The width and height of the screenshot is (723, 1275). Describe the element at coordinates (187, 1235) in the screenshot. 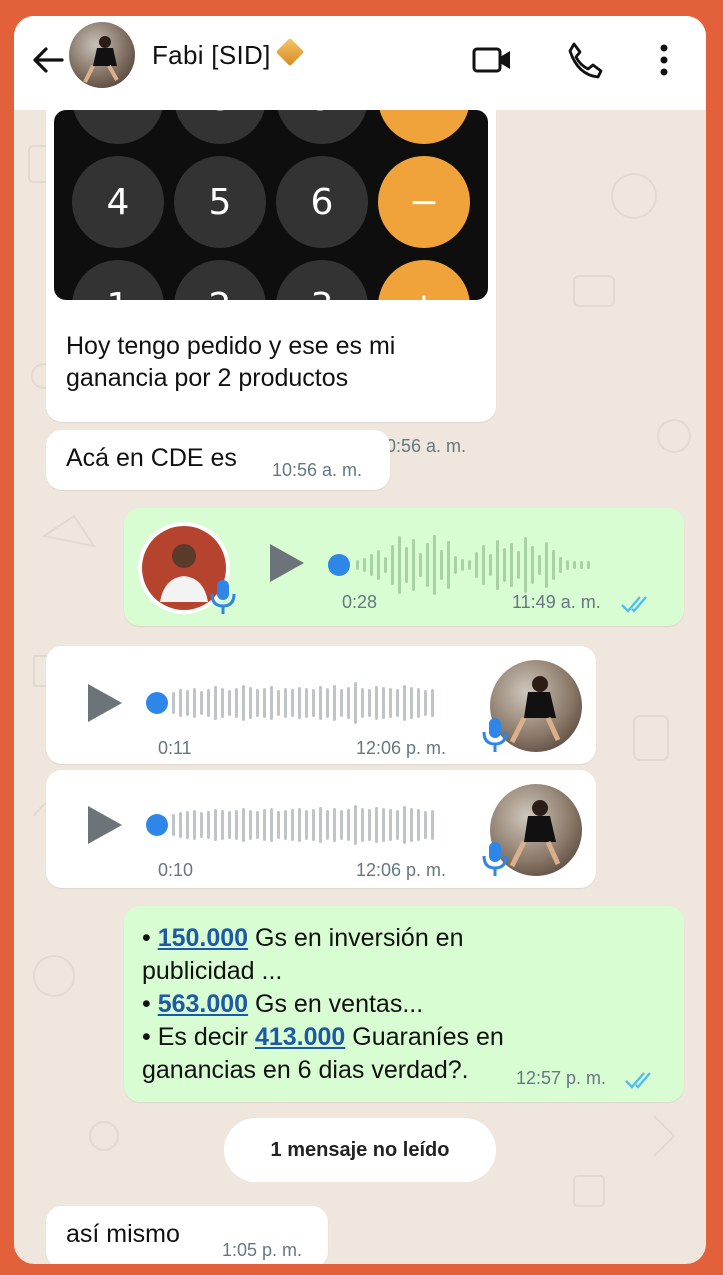

I see `incoming-text-message: así mismo 1:05 p. m.` at that location.